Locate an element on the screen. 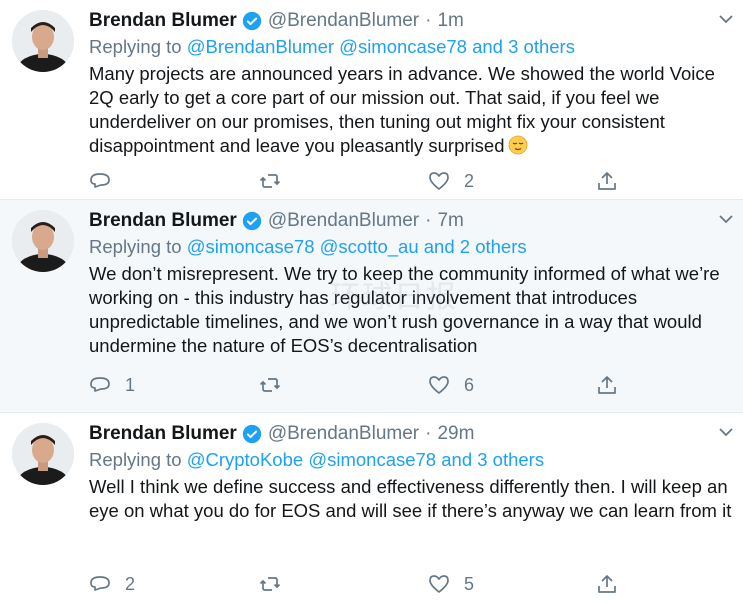 The height and width of the screenshot is (603, 743). reply-button is located at coordinates (107, 181).